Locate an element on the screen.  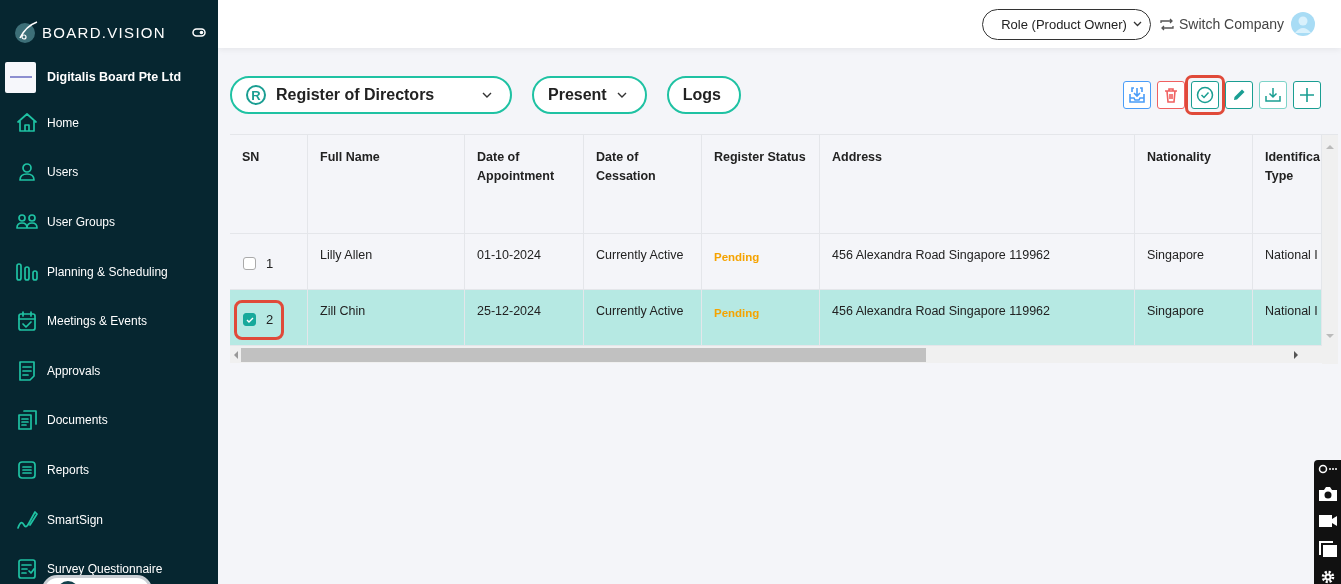
plus-icon is located at coordinates (1307, 95).